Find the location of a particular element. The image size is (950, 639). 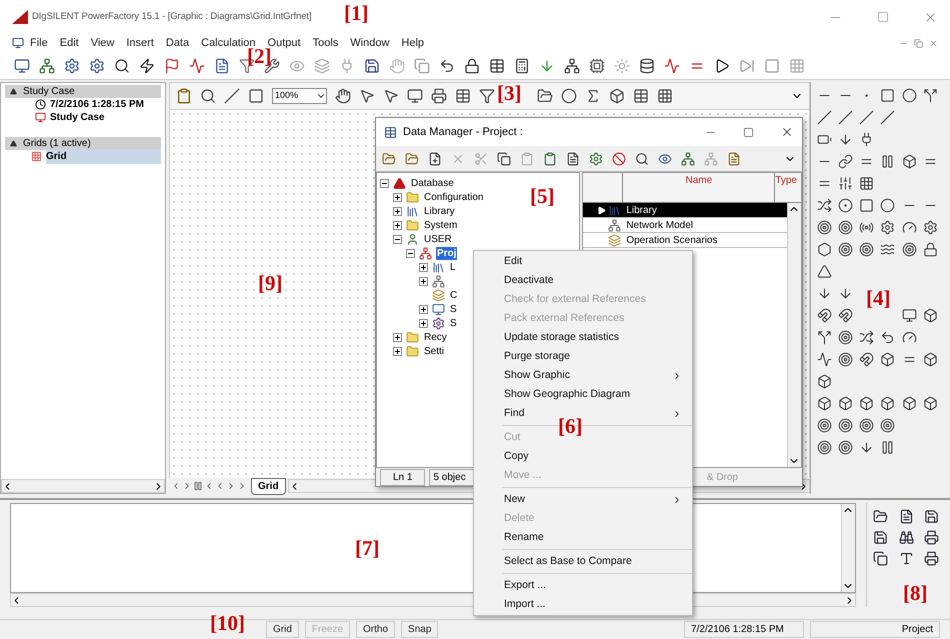

calculator-icon is located at coordinates (522, 66).